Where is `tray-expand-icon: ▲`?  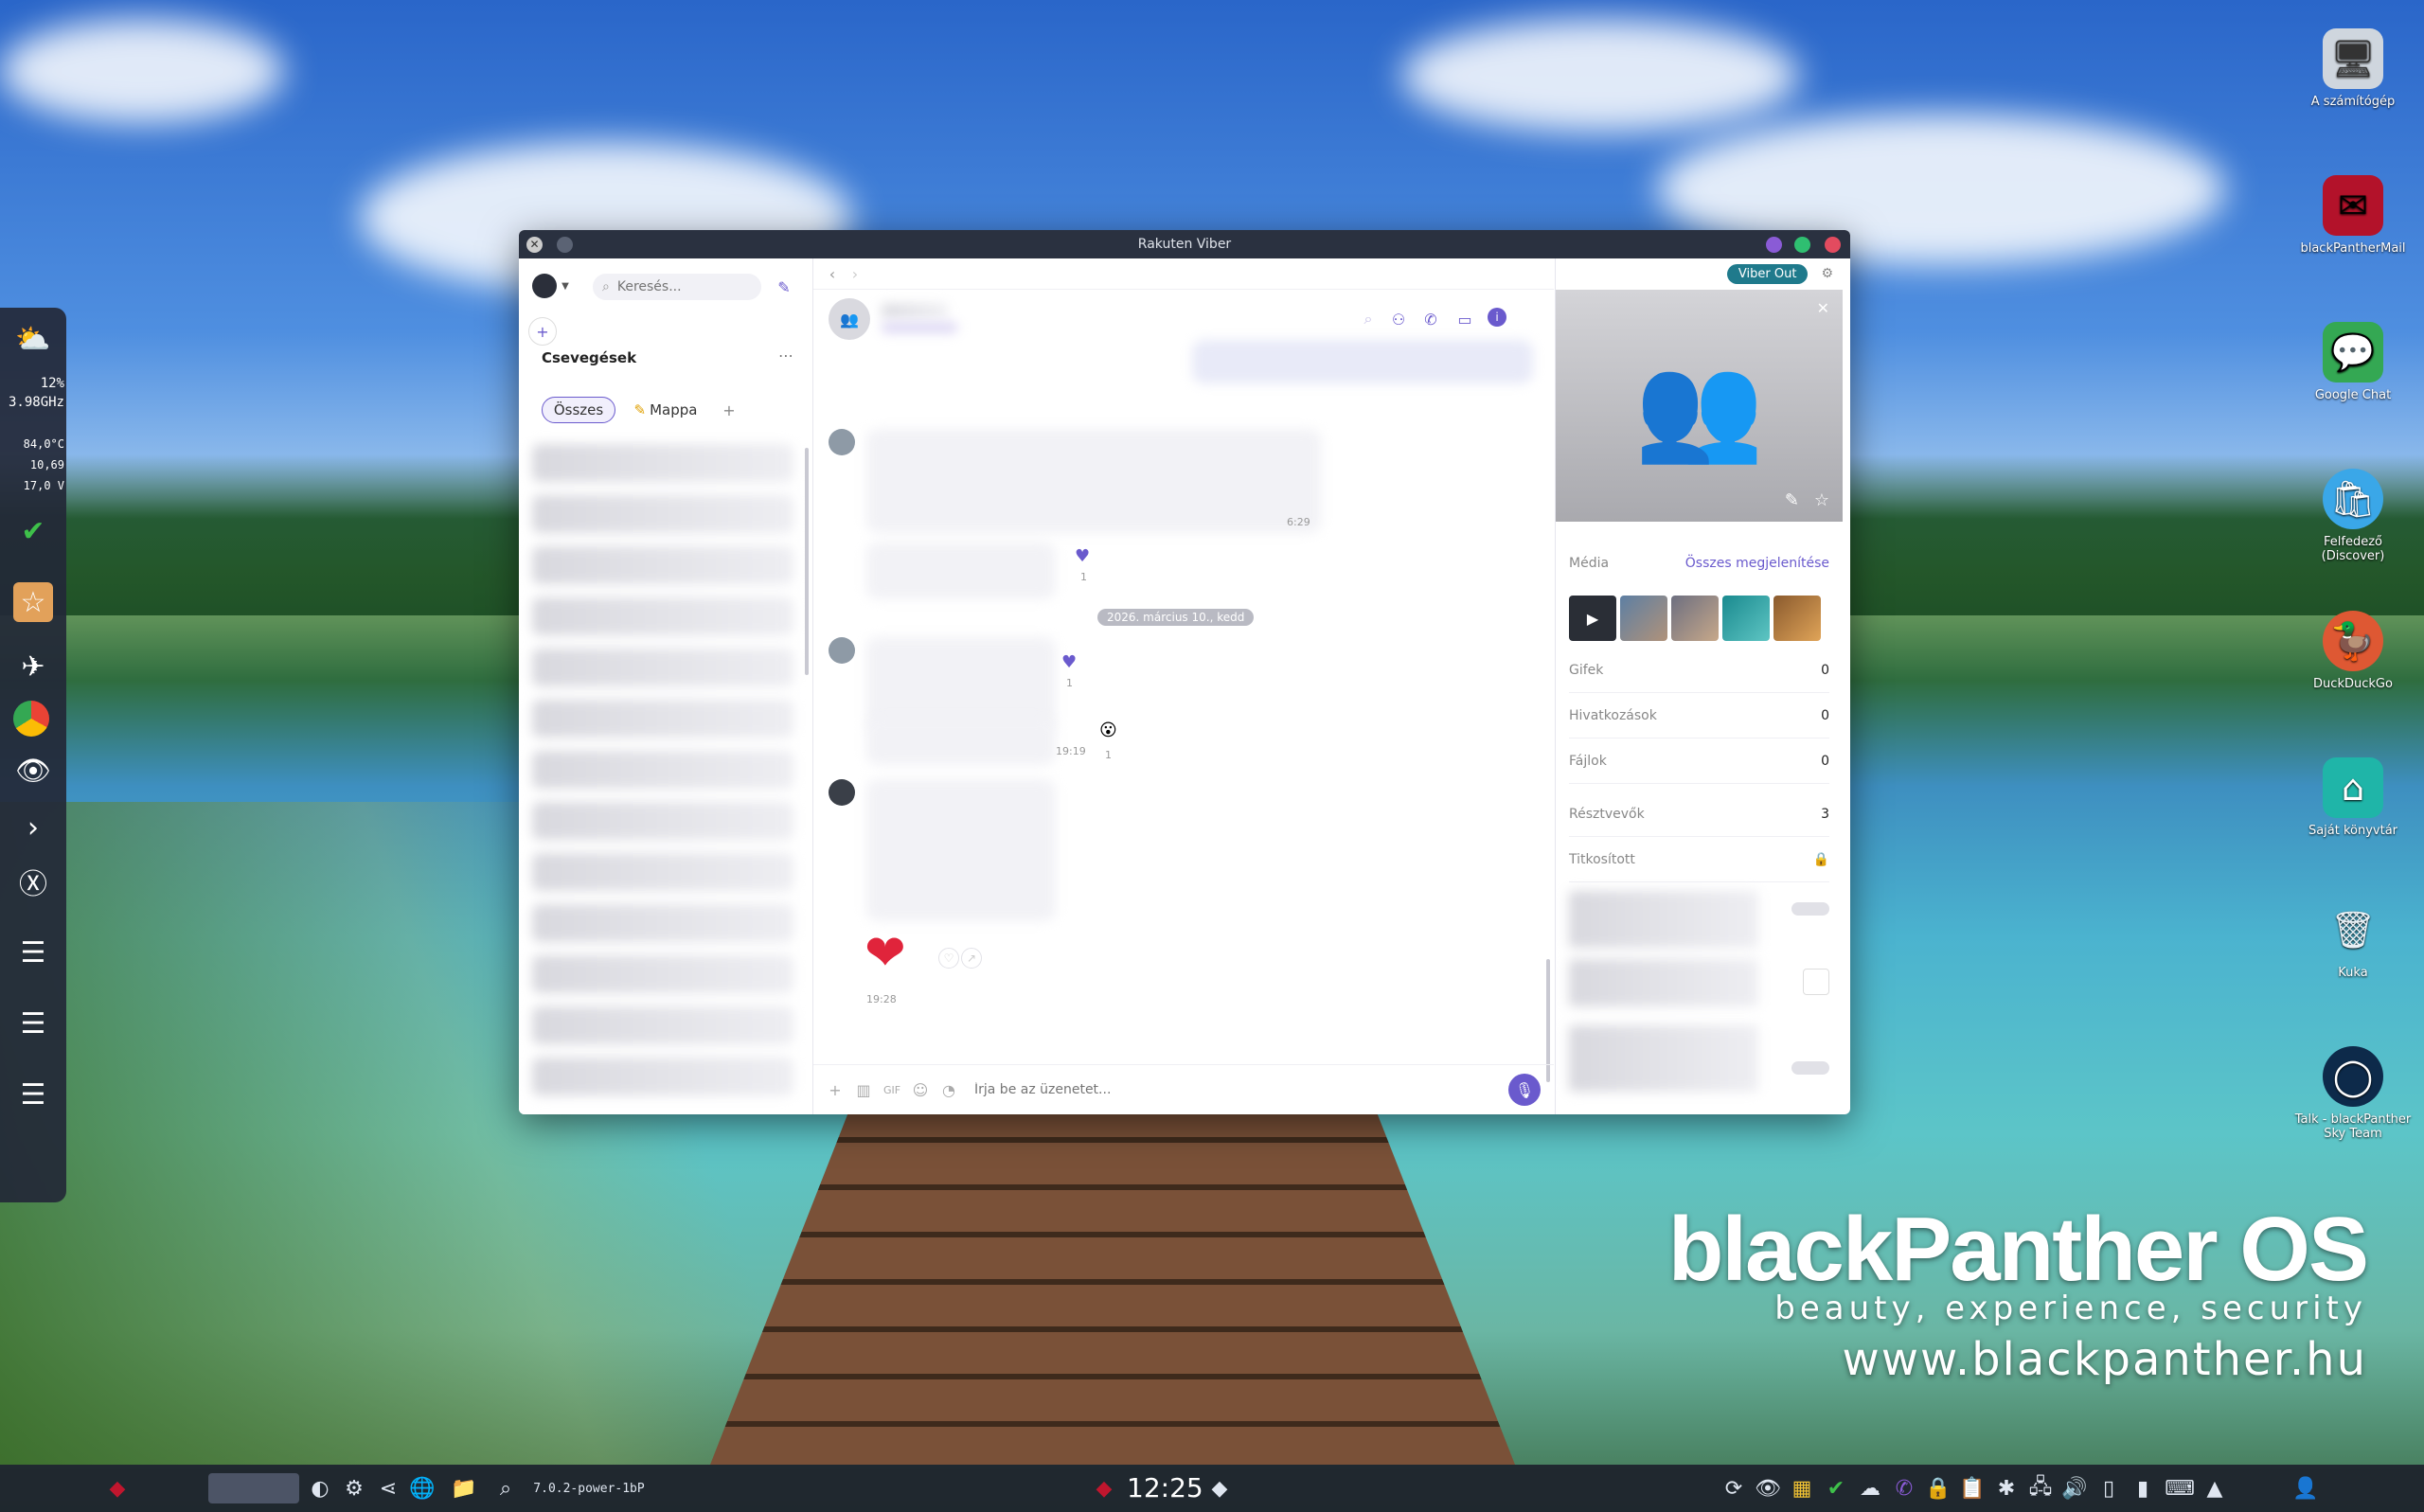 tray-expand-icon: ▲ is located at coordinates (2215, 1488).